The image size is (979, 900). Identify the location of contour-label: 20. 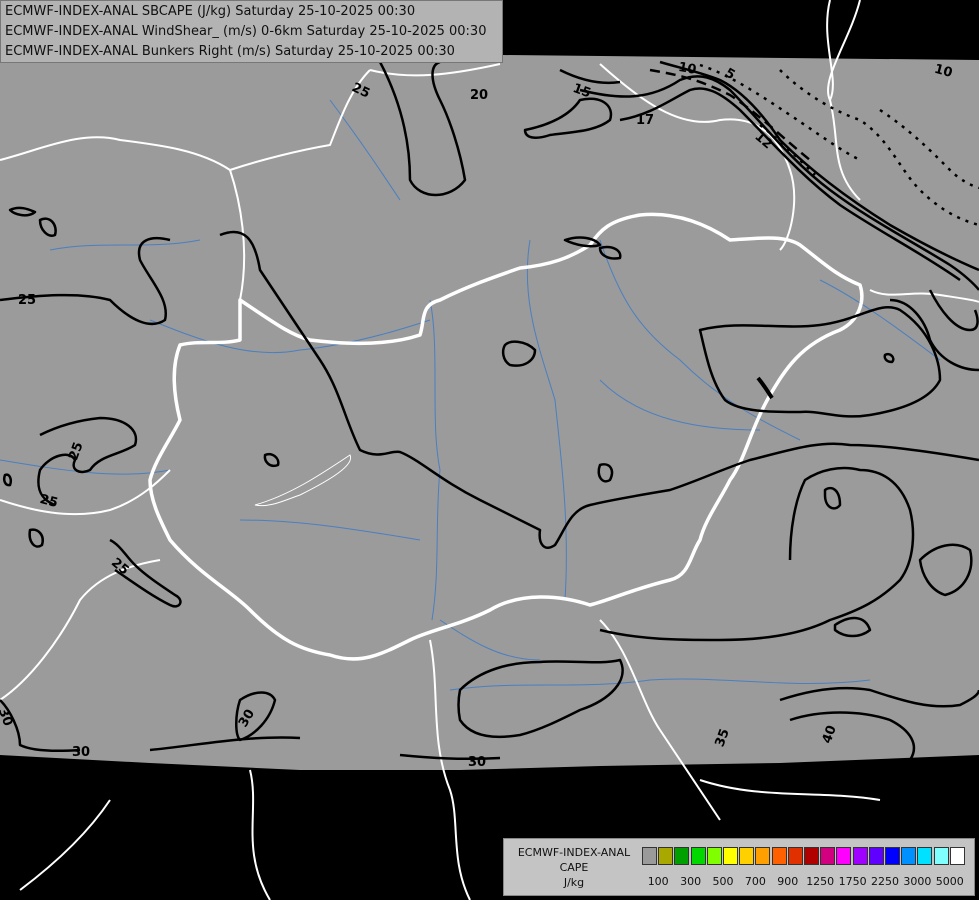
(479, 95).